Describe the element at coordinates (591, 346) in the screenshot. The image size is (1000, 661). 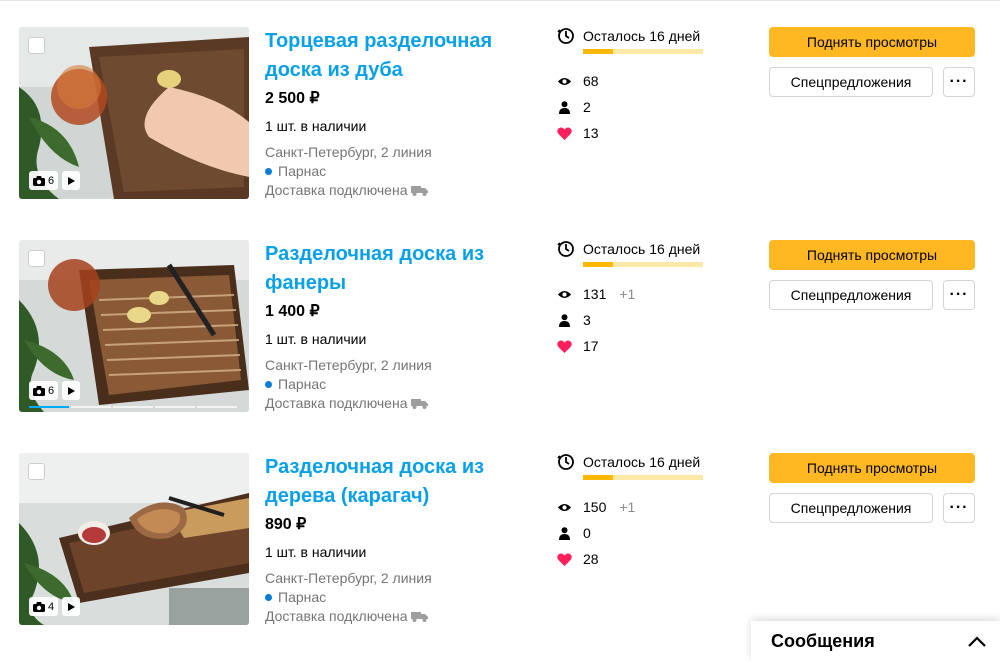
I see `favorites-count: 17` at that location.